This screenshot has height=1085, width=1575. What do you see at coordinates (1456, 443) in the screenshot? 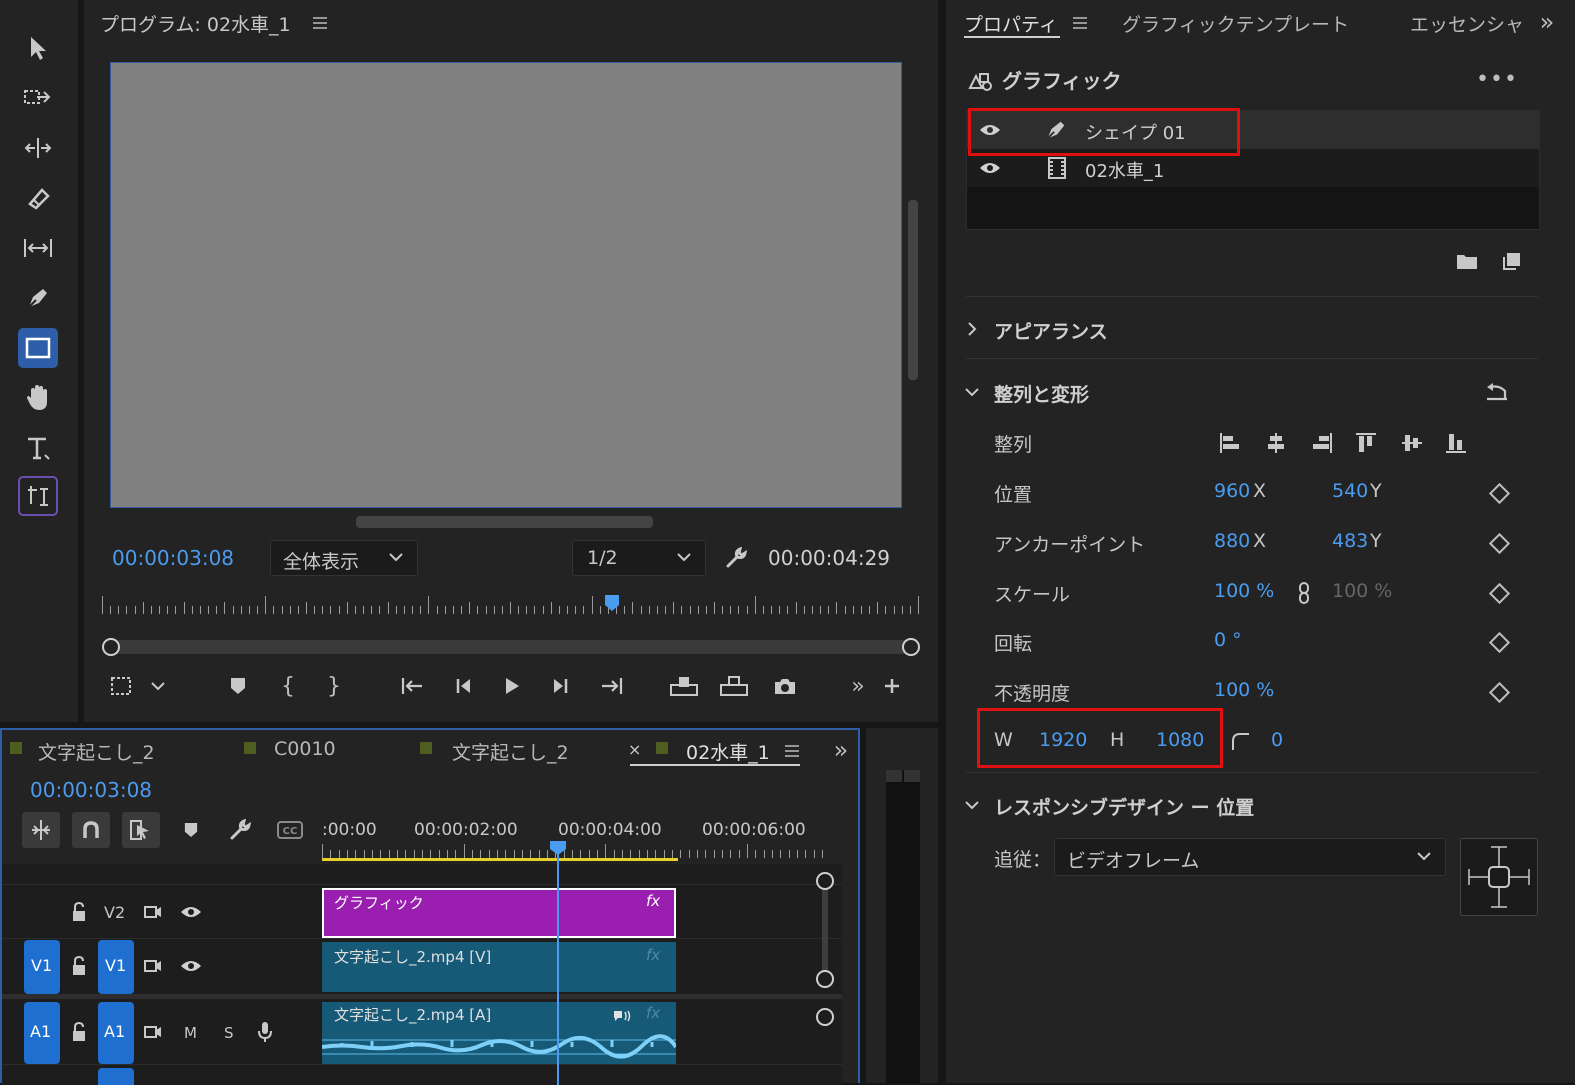
I see `align-bottom-icon` at bounding box center [1456, 443].